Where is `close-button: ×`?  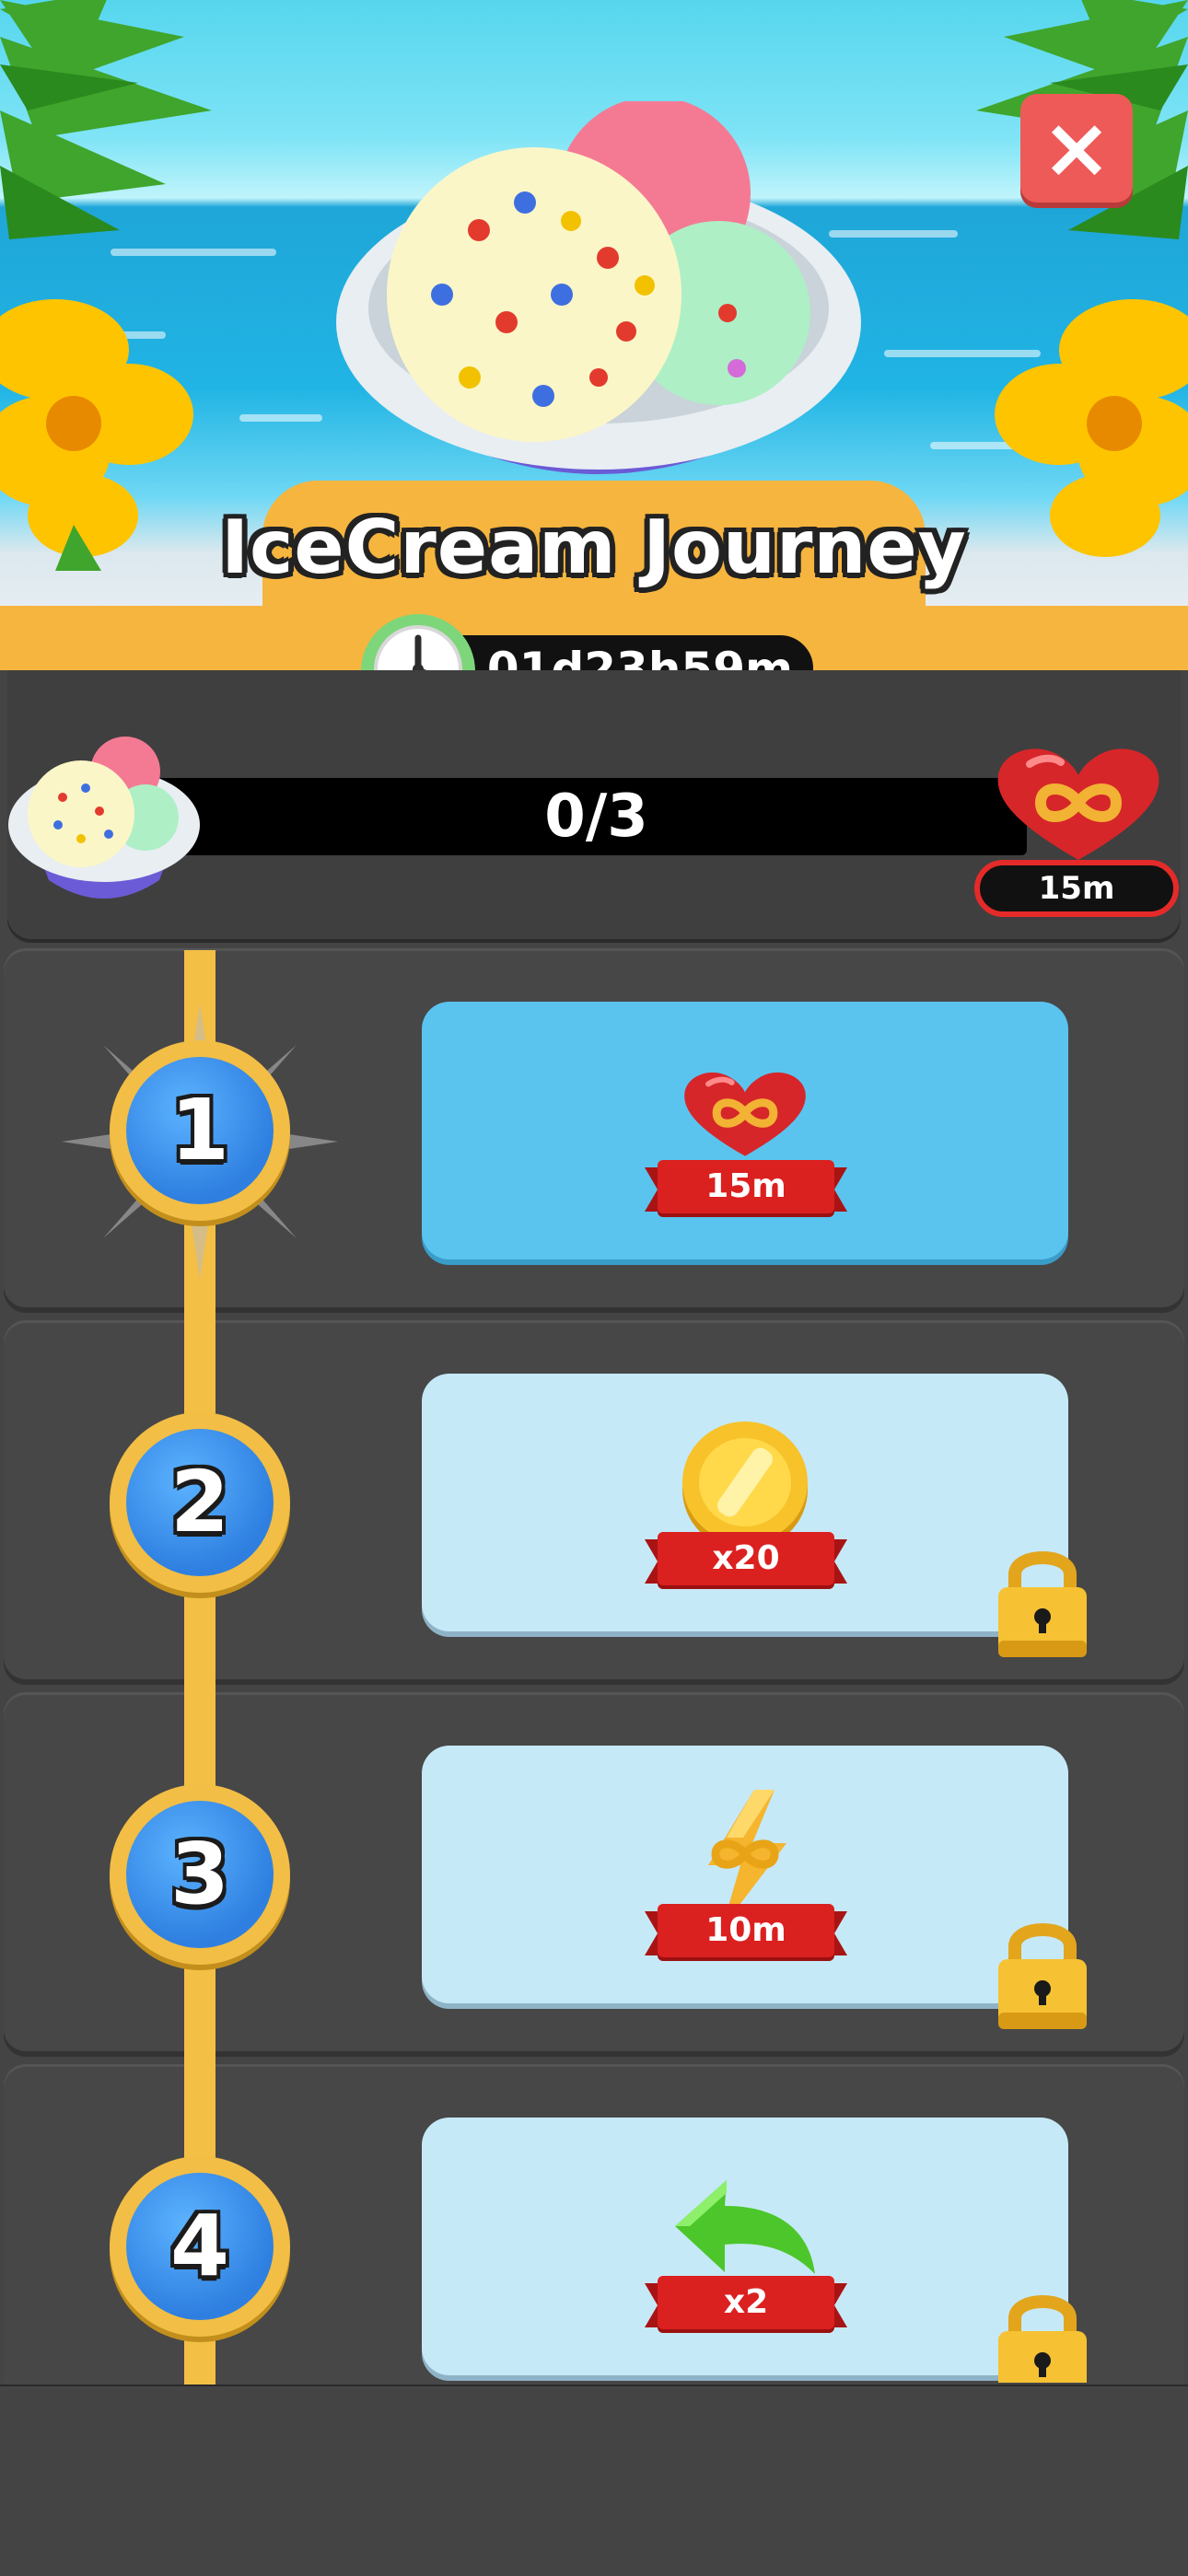 close-button: × is located at coordinates (1076, 148).